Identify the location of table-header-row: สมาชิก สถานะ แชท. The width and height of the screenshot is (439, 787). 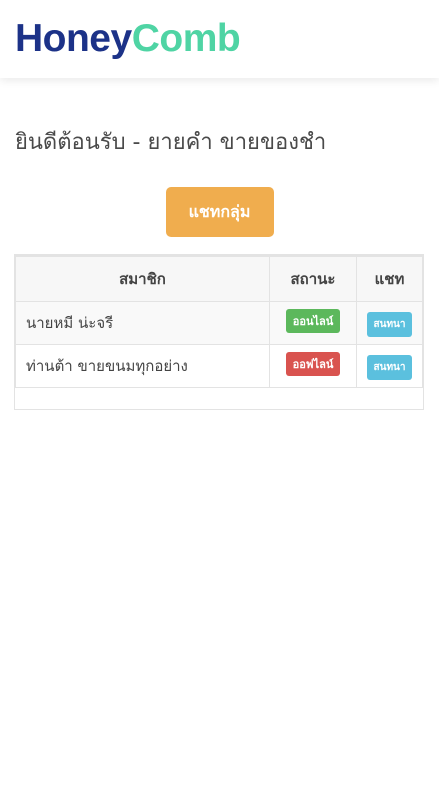
(219, 278).